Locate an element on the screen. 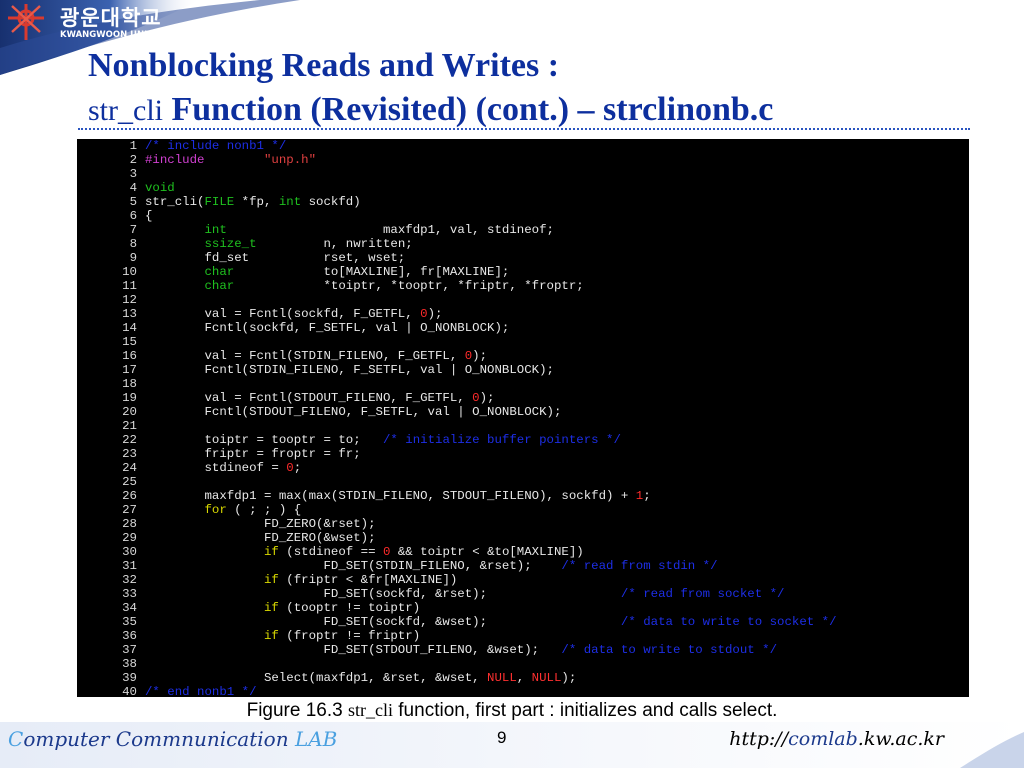 This screenshot has width=1024, height=768. code-line: 21 is located at coordinates (523, 426).